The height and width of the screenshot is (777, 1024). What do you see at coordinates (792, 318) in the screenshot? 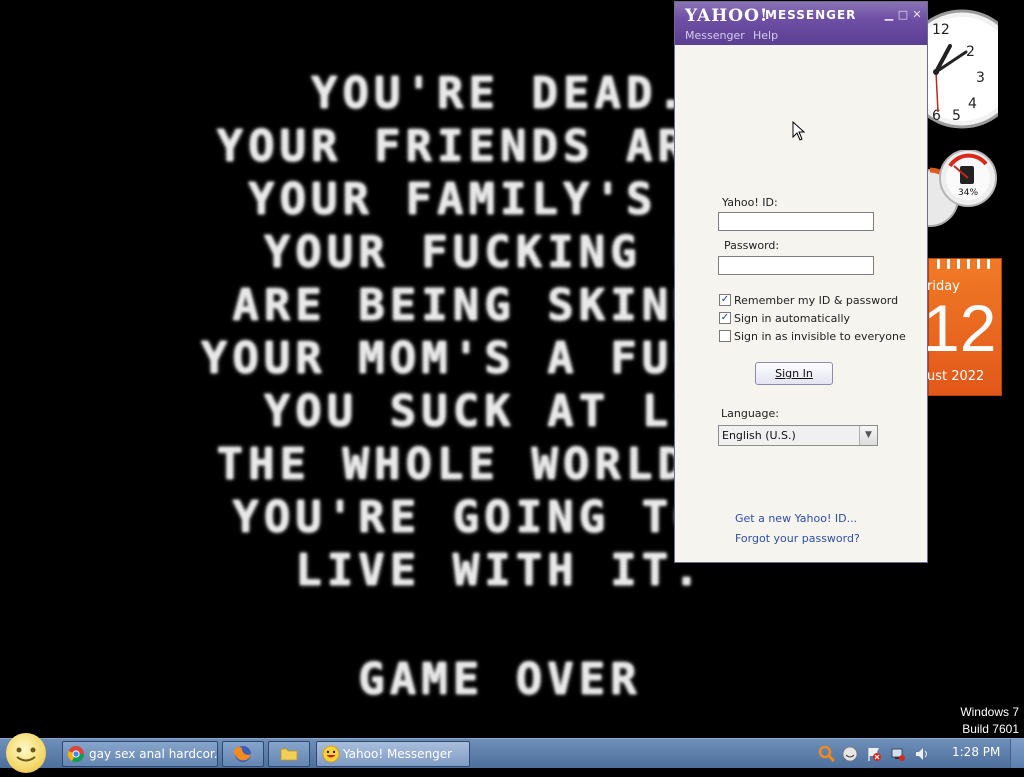
I see `auto-signin-label: Sign in automatically` at bounding box center [792, 318].